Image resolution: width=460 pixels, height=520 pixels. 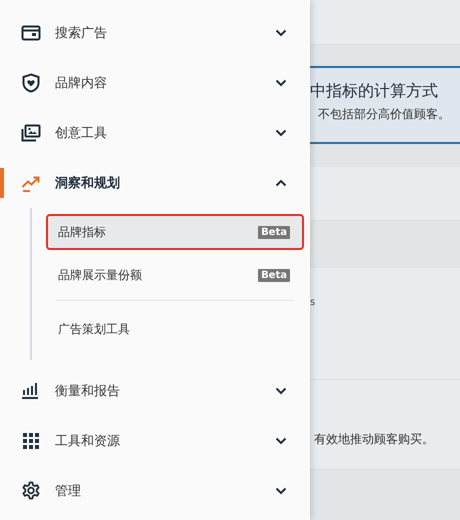 What do you see at coordinates (175, 232) in the screenshot?
I see `submenu-item: 品牌指标 Beta` at bounding box center [175, 232].